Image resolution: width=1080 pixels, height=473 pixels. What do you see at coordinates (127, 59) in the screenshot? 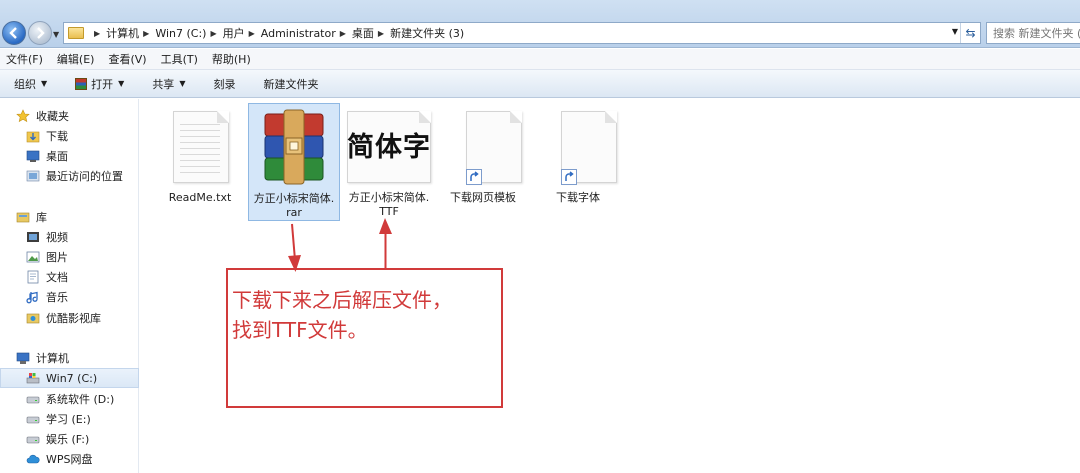
I see `menu-view: 查看(V)` at bounding box center [127, 59].